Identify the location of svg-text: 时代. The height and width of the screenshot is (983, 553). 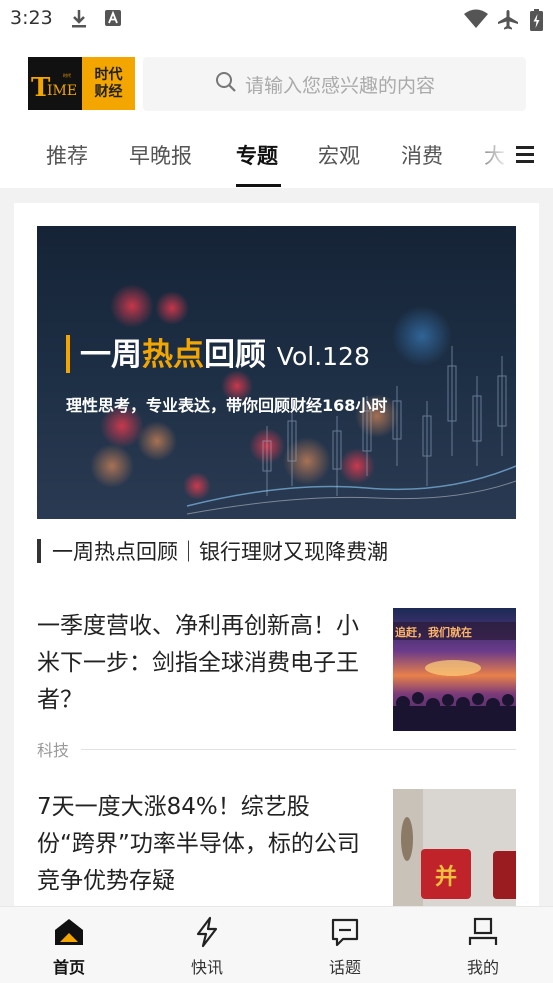
(67, 75).